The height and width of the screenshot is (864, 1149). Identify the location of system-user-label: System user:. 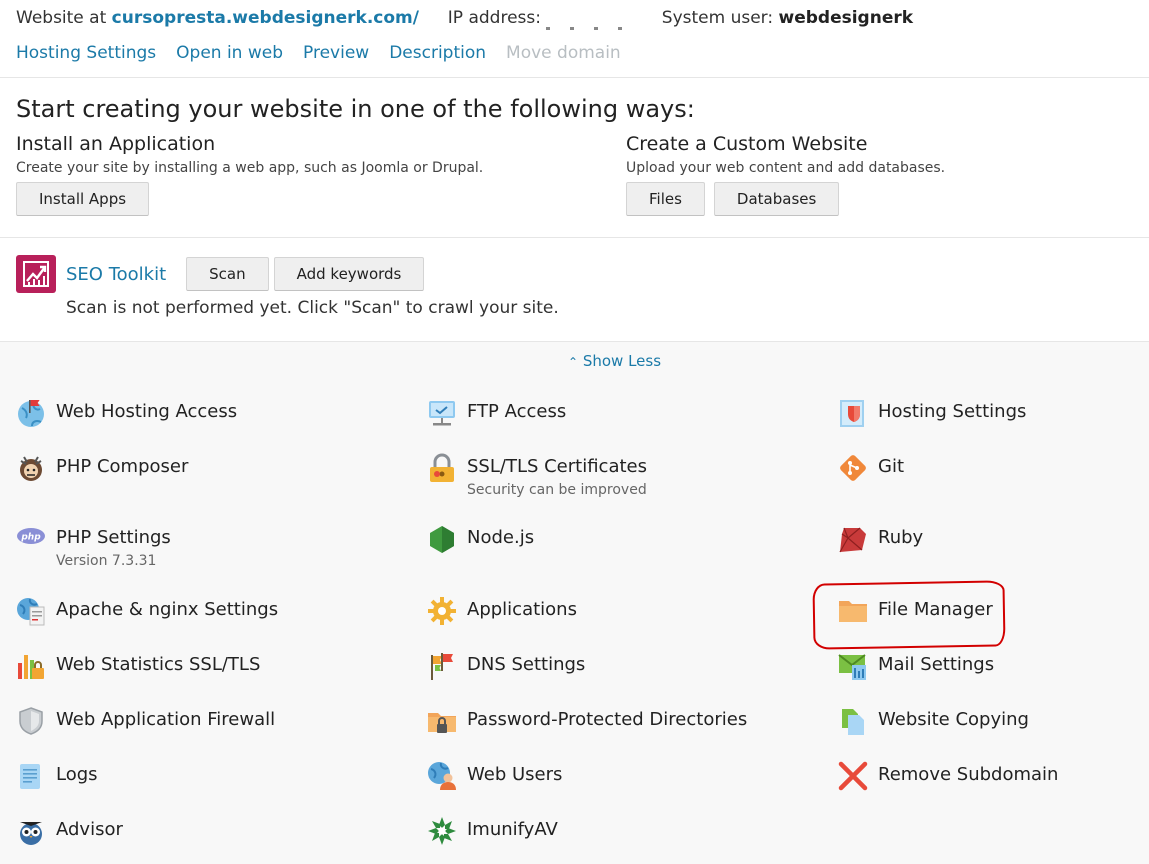
(717, 18).